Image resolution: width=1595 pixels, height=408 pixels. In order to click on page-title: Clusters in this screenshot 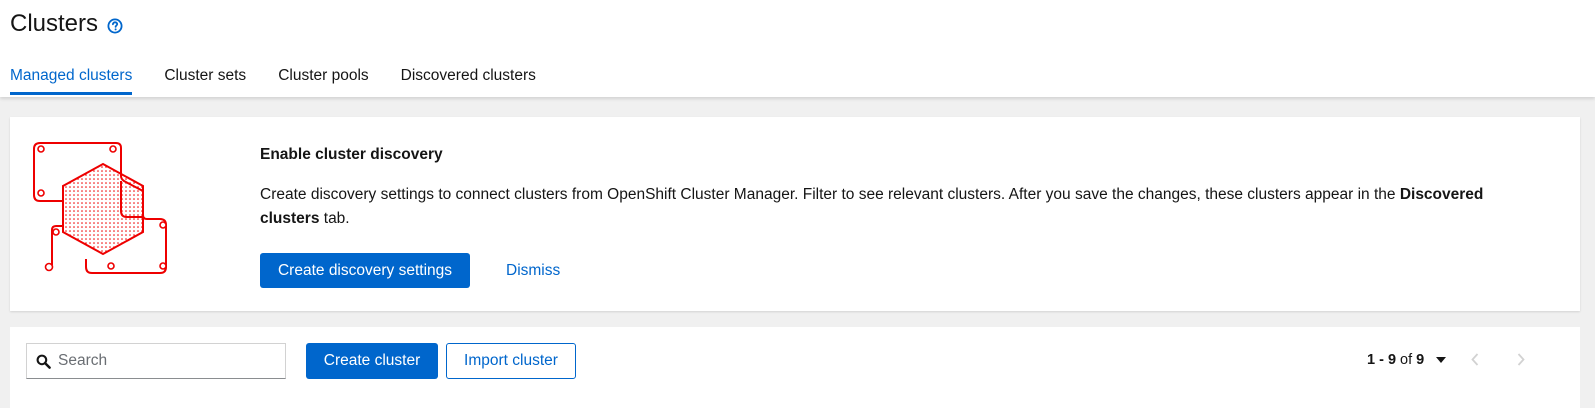, I will do `click(54, 23)`.